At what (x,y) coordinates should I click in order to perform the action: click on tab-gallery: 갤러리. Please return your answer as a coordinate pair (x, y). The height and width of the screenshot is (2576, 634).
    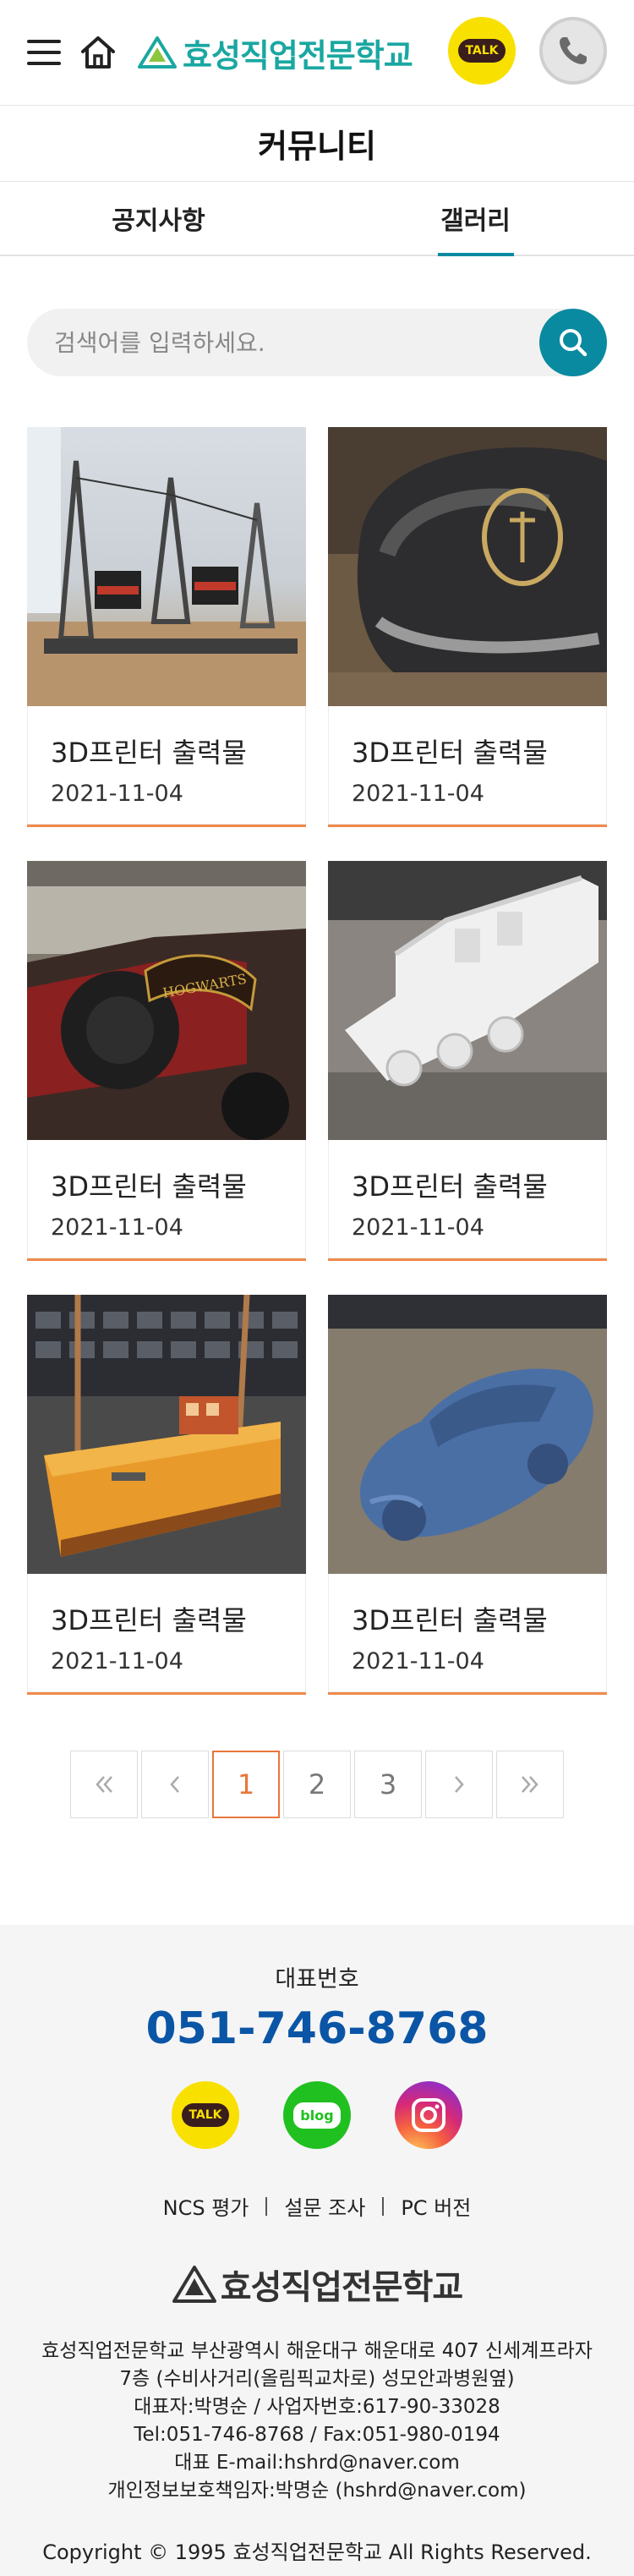
    Looking at the image, I should click on (475, 218).